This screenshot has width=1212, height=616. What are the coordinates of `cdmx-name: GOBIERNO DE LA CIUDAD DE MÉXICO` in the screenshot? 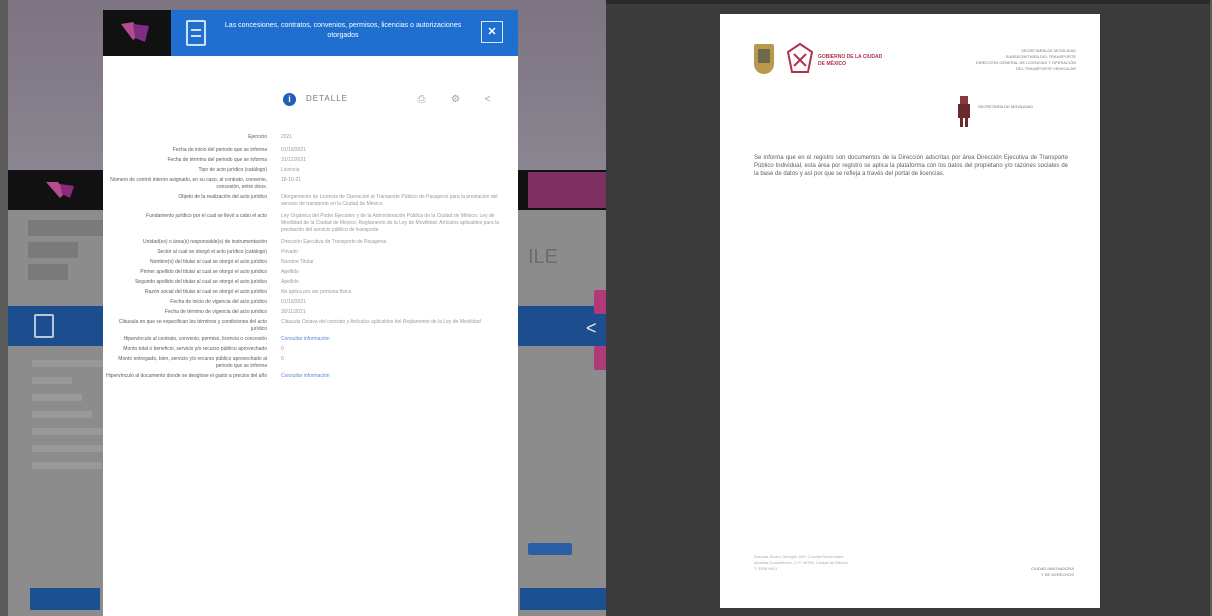 It's located at (850, 60).